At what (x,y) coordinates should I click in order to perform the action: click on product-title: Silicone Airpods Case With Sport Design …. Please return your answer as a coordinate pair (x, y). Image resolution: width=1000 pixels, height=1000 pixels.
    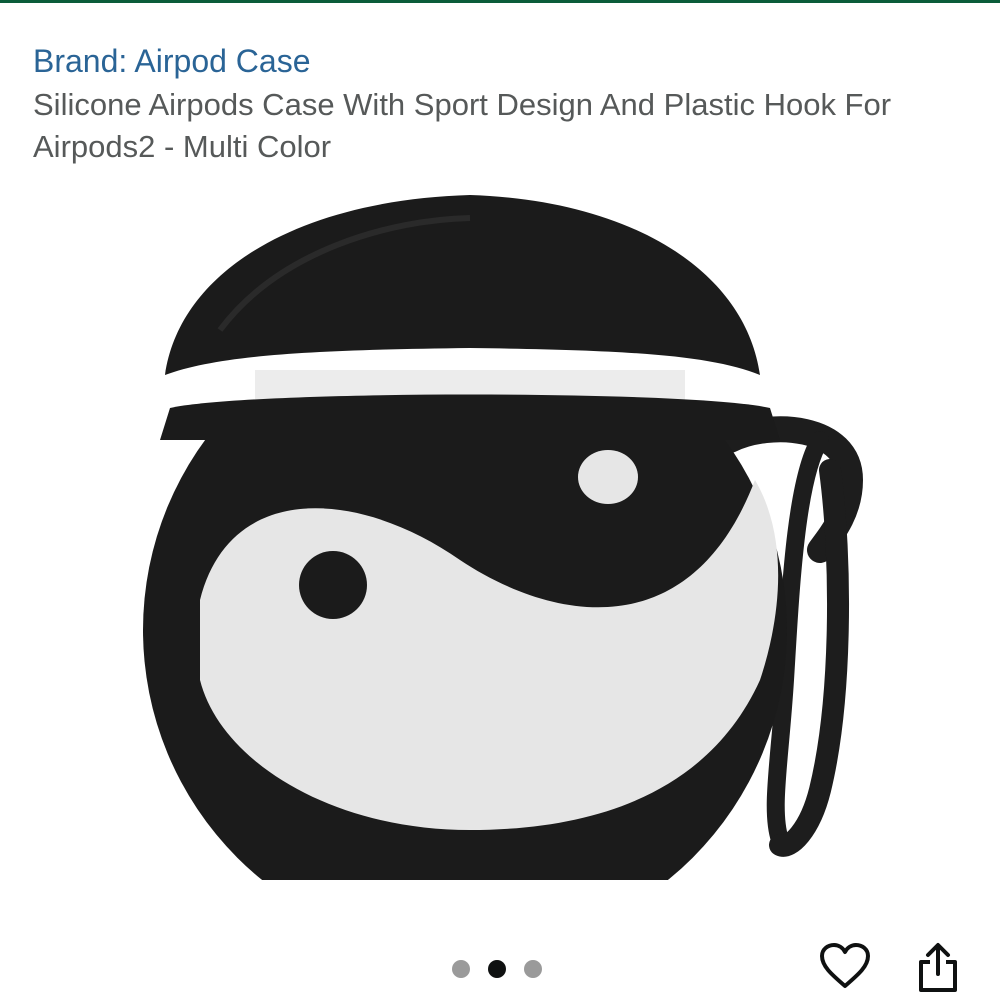
    Looking at the image, I should click on (462, 125).